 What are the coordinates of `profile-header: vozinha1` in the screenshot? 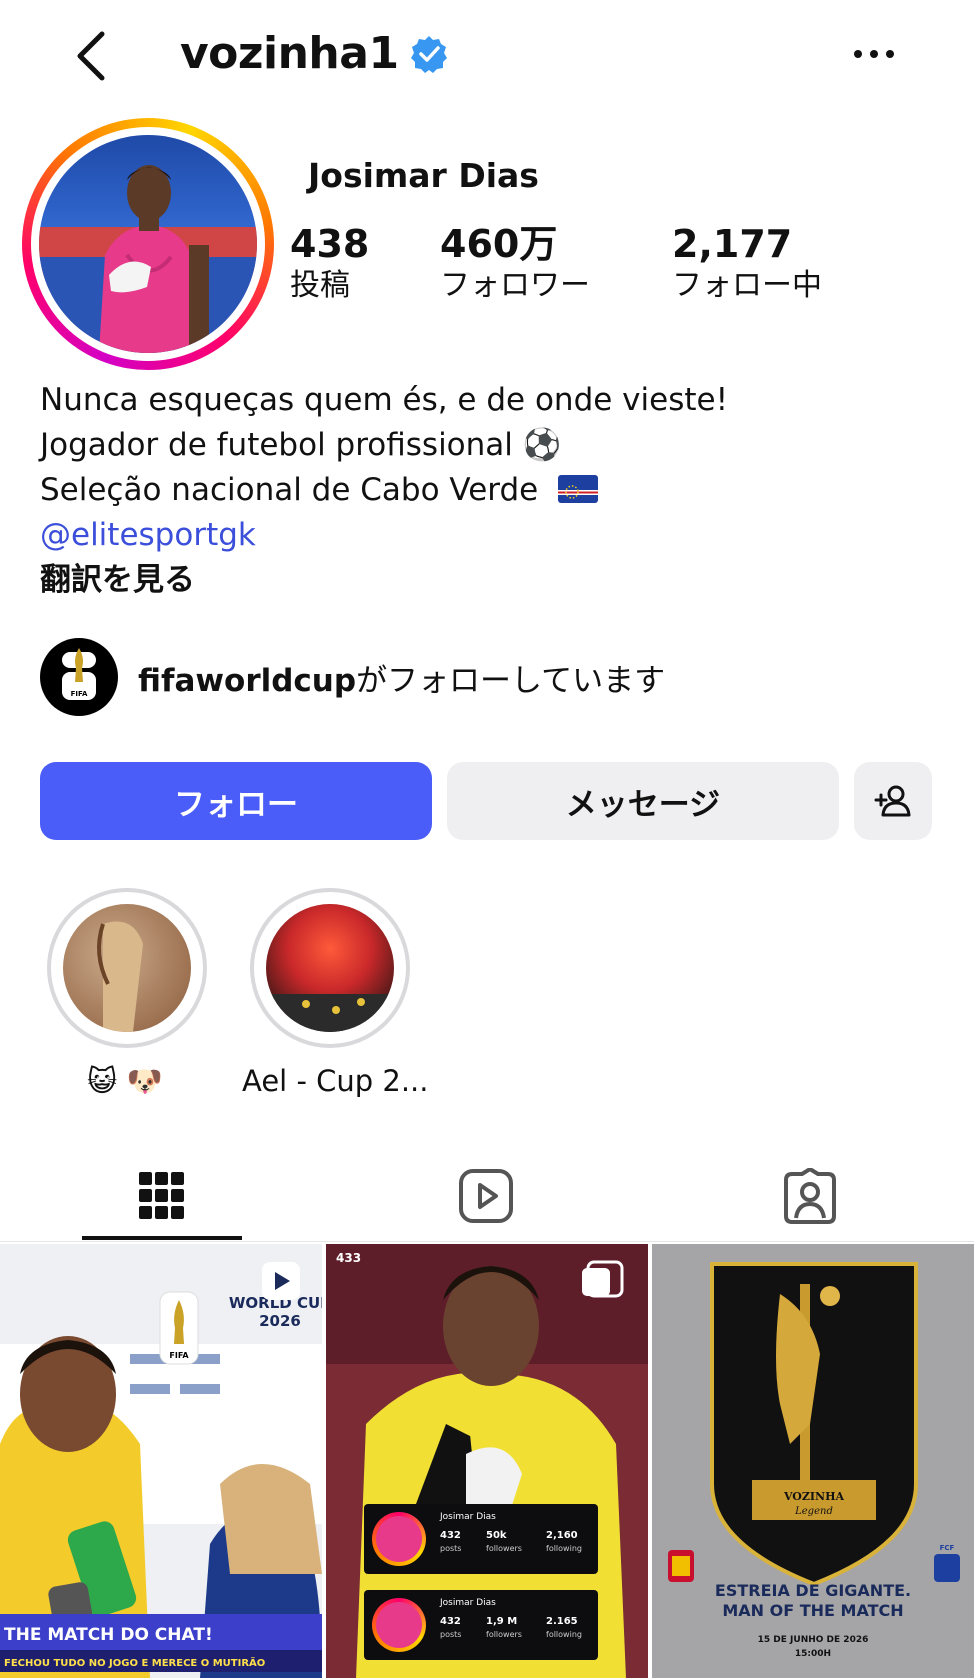 It's located at (487, 55).